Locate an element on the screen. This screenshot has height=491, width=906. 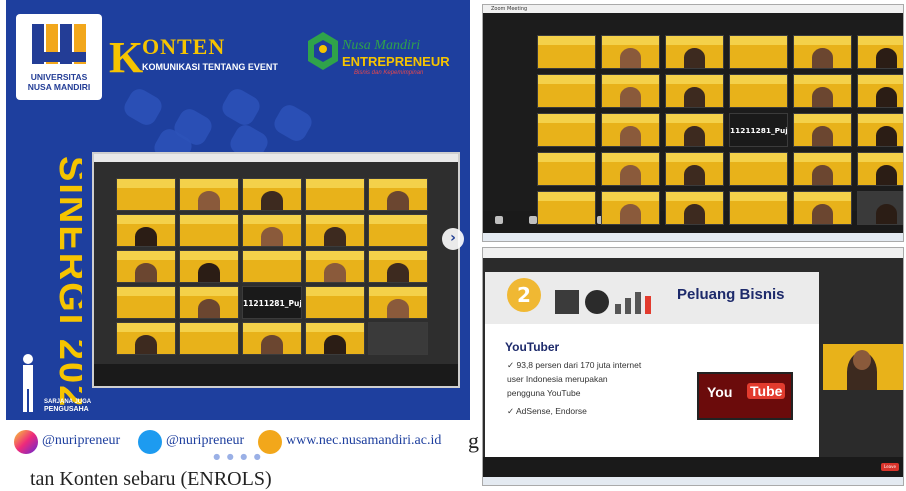
zoom-window-title: Zoom Meeting is located at coordinates (509, 9).